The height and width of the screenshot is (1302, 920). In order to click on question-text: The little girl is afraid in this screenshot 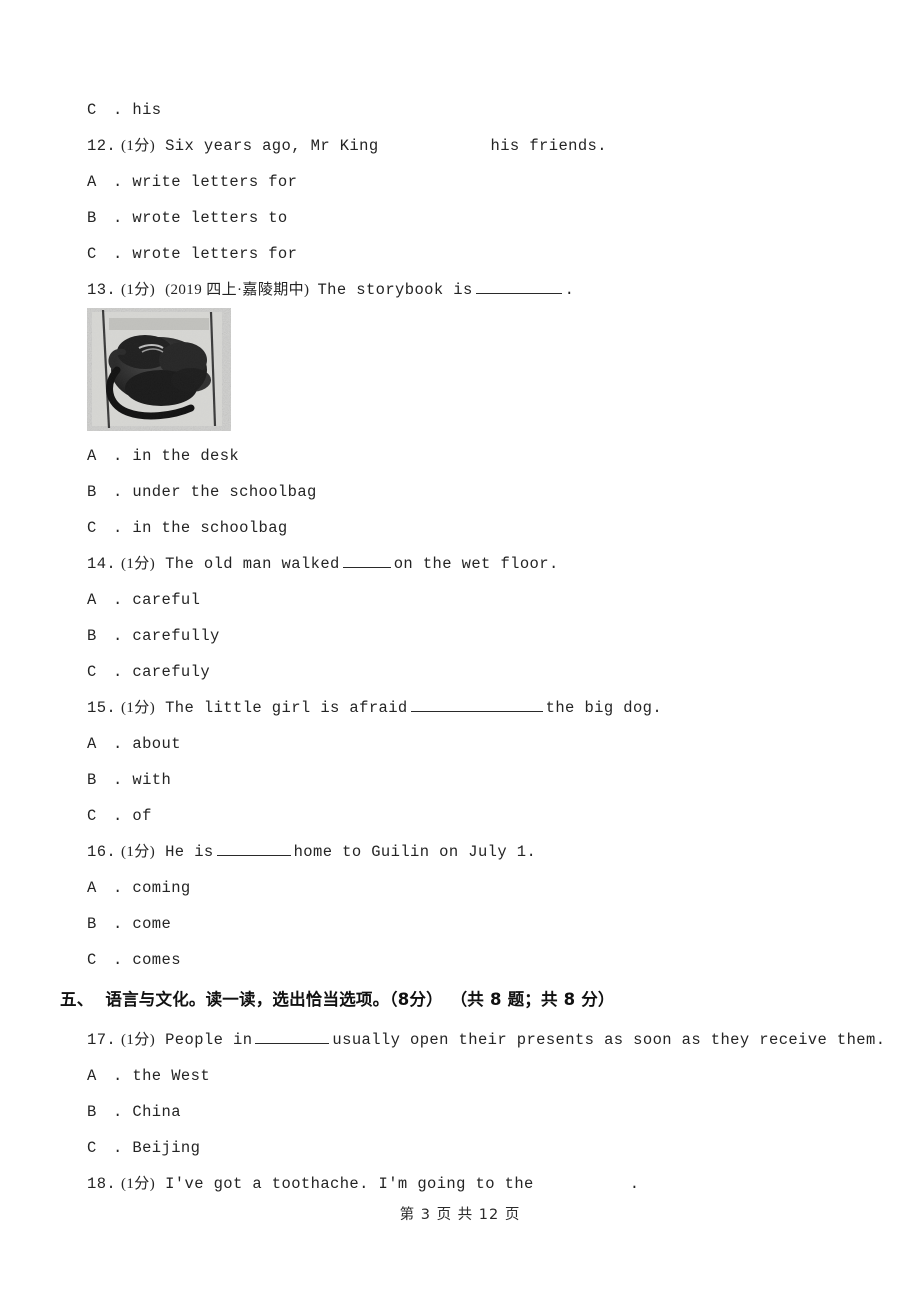, I will do `click(286, 708)`.